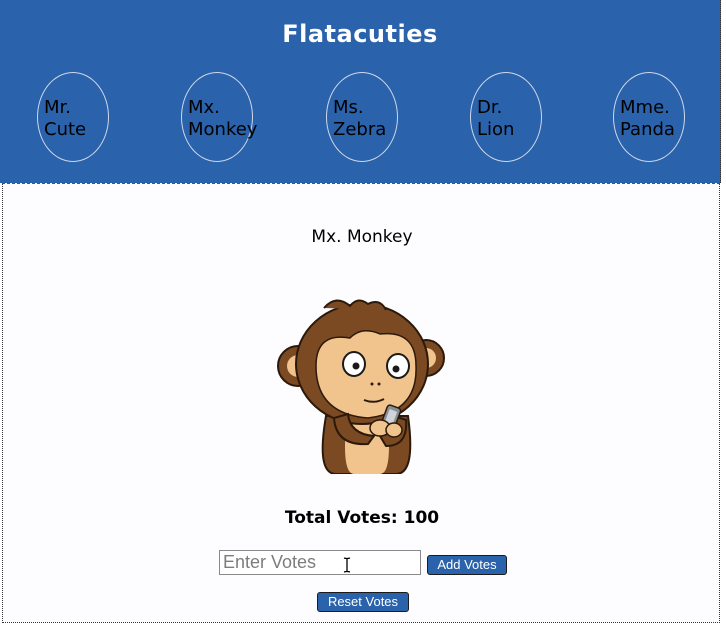  Describe the element at coordinates (361, 386) in the screenshot. I see `monkey-image` at that location.